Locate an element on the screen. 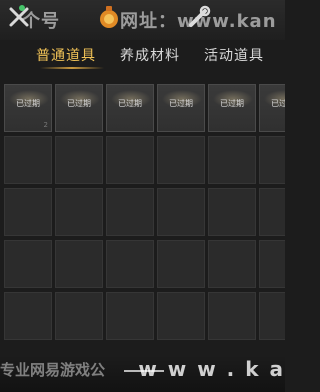 The width and height of the screenshot is (320, 392). inventory-slot-item: 已过期 2 is located at coordinates (28, 108).